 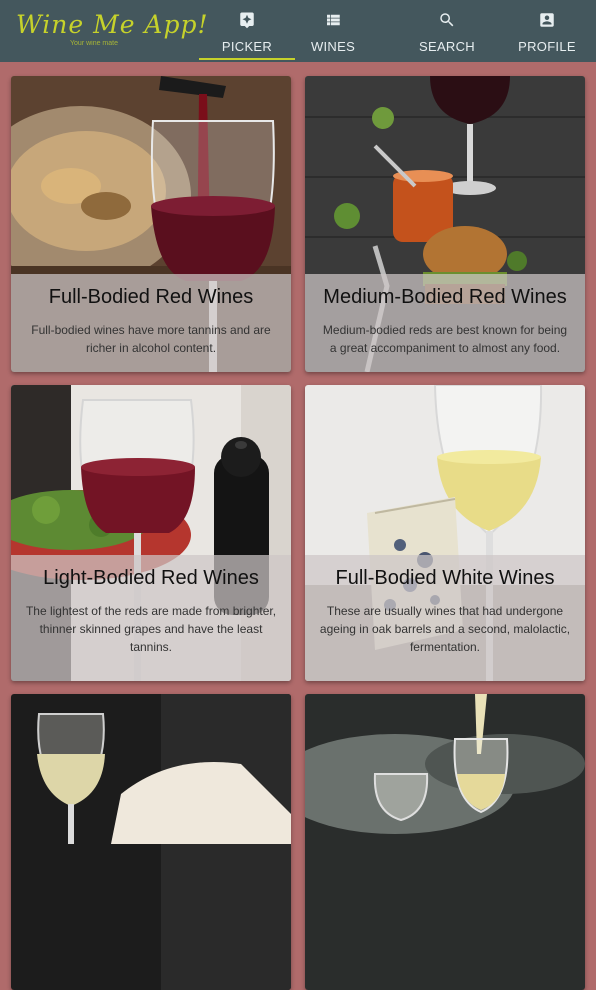 What do you see at coordinates (333, 46) in the screenshot?
I see `tab-wines-label: WINES` at bounding box center [333, 46].